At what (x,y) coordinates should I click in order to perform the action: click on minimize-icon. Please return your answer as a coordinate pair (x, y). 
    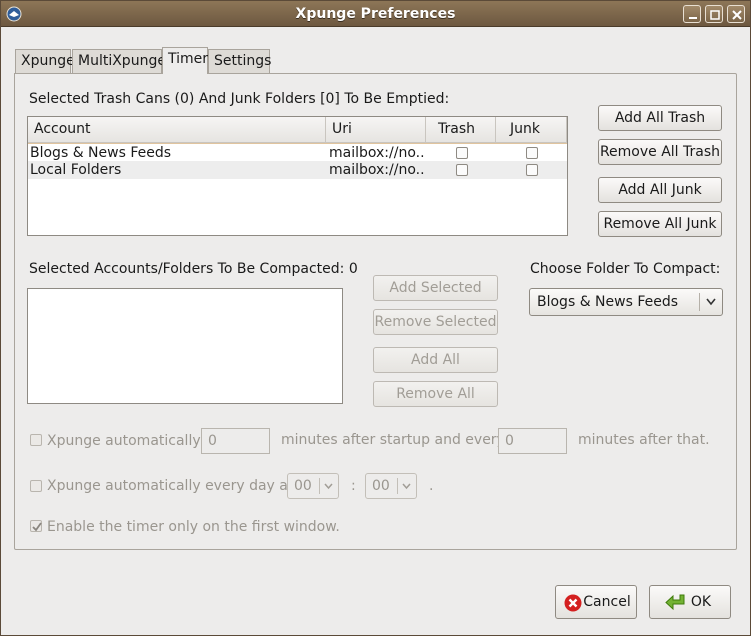
    Looking at the image, I should click on (693, 18).